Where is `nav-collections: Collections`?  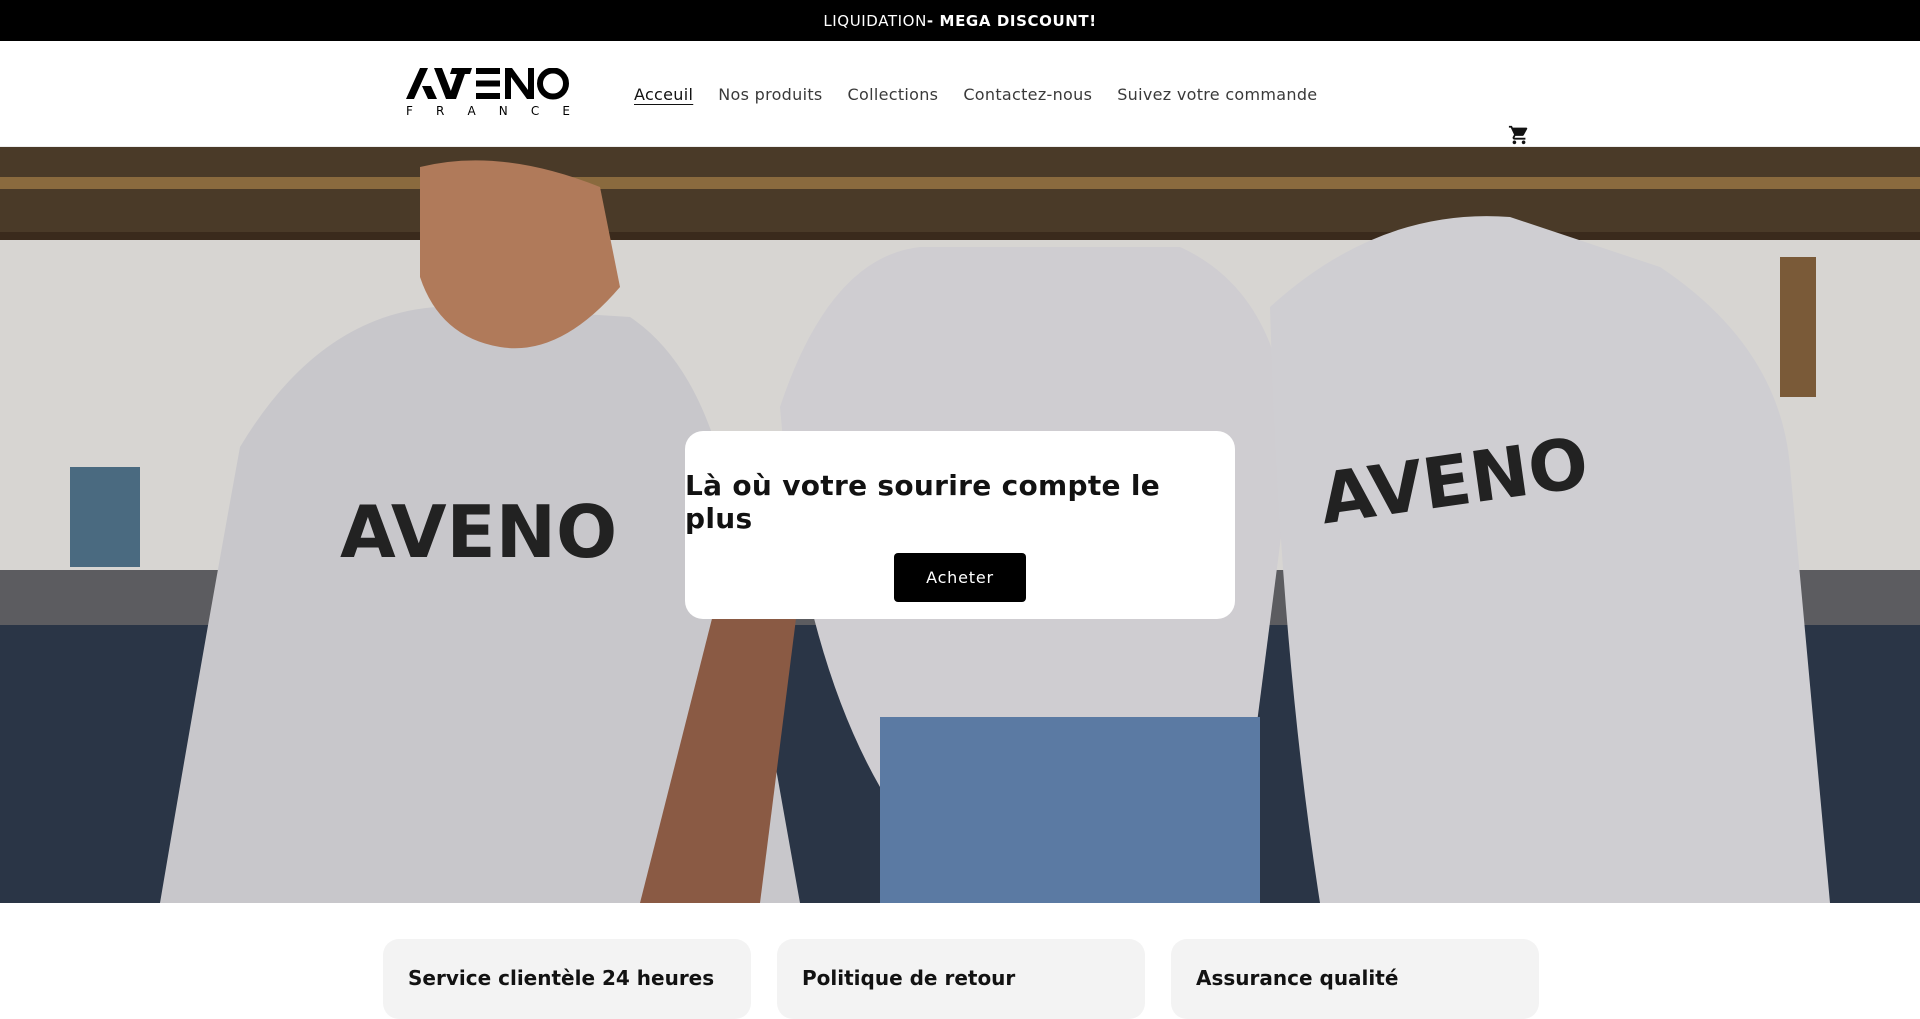
nav-collections: Collections is located at coordinates (893, 94).